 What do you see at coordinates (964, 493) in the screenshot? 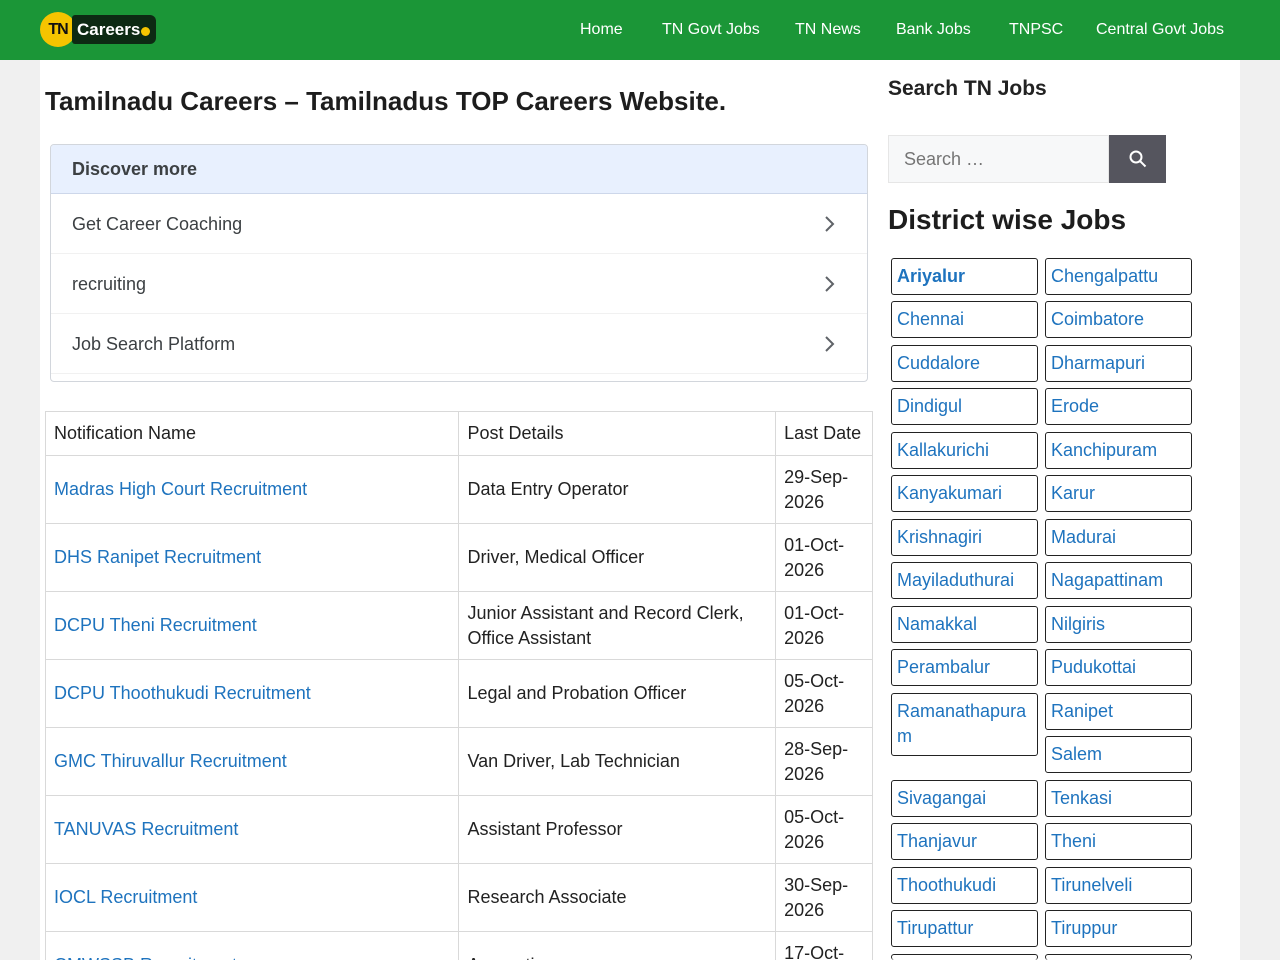
I see `district-link: Kanyakumari` at bounding box center [964, 493].